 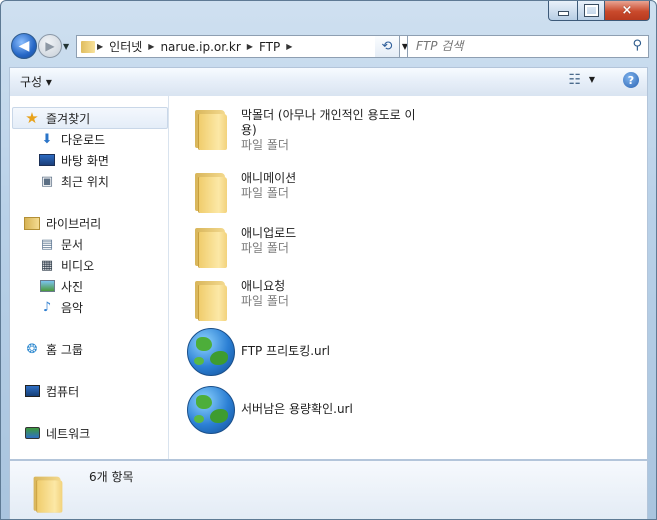 What do you see at coordinates (269, 233) in the screenshot?
I see `item-name: 애니업로드` at bounding box center [269, 233].